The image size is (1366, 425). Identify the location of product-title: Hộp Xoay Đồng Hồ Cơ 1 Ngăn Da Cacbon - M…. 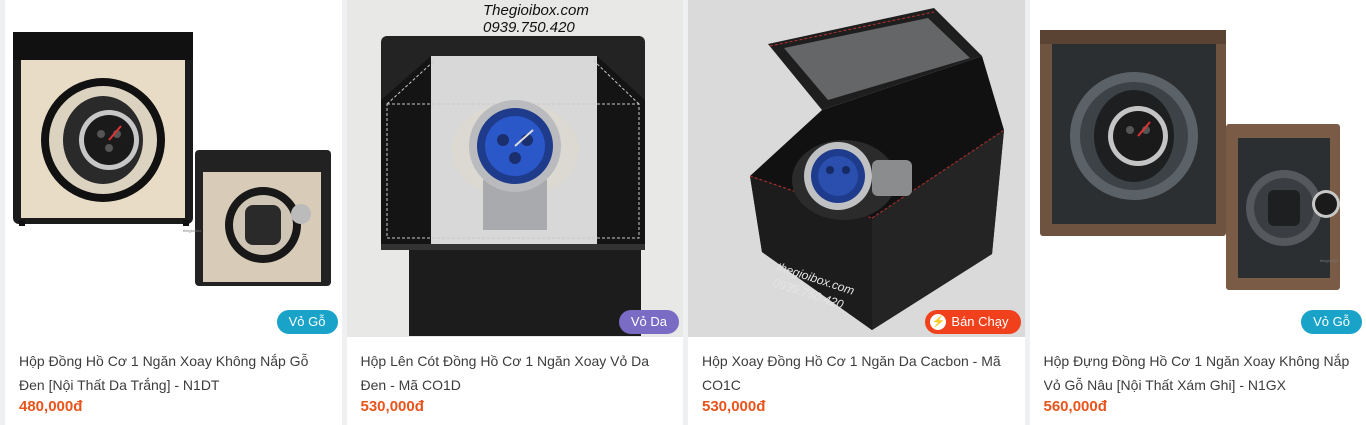
(856, 373).